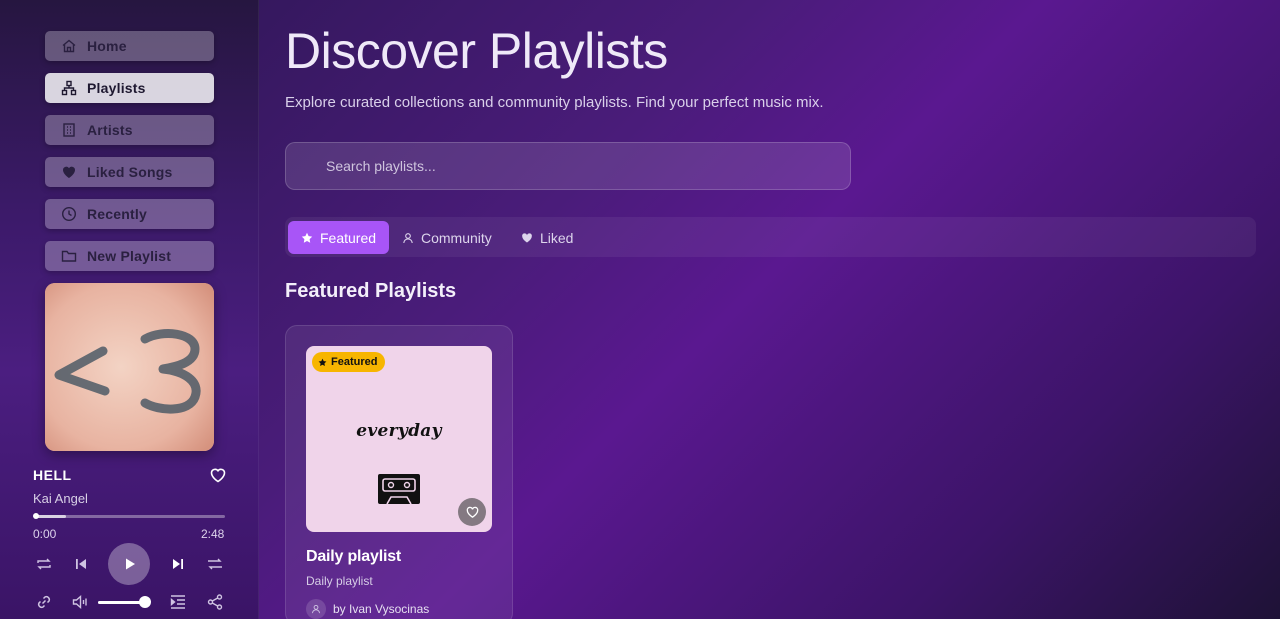 The image size is (1280, 619). I want to click on next-icon, so click(178, 564).